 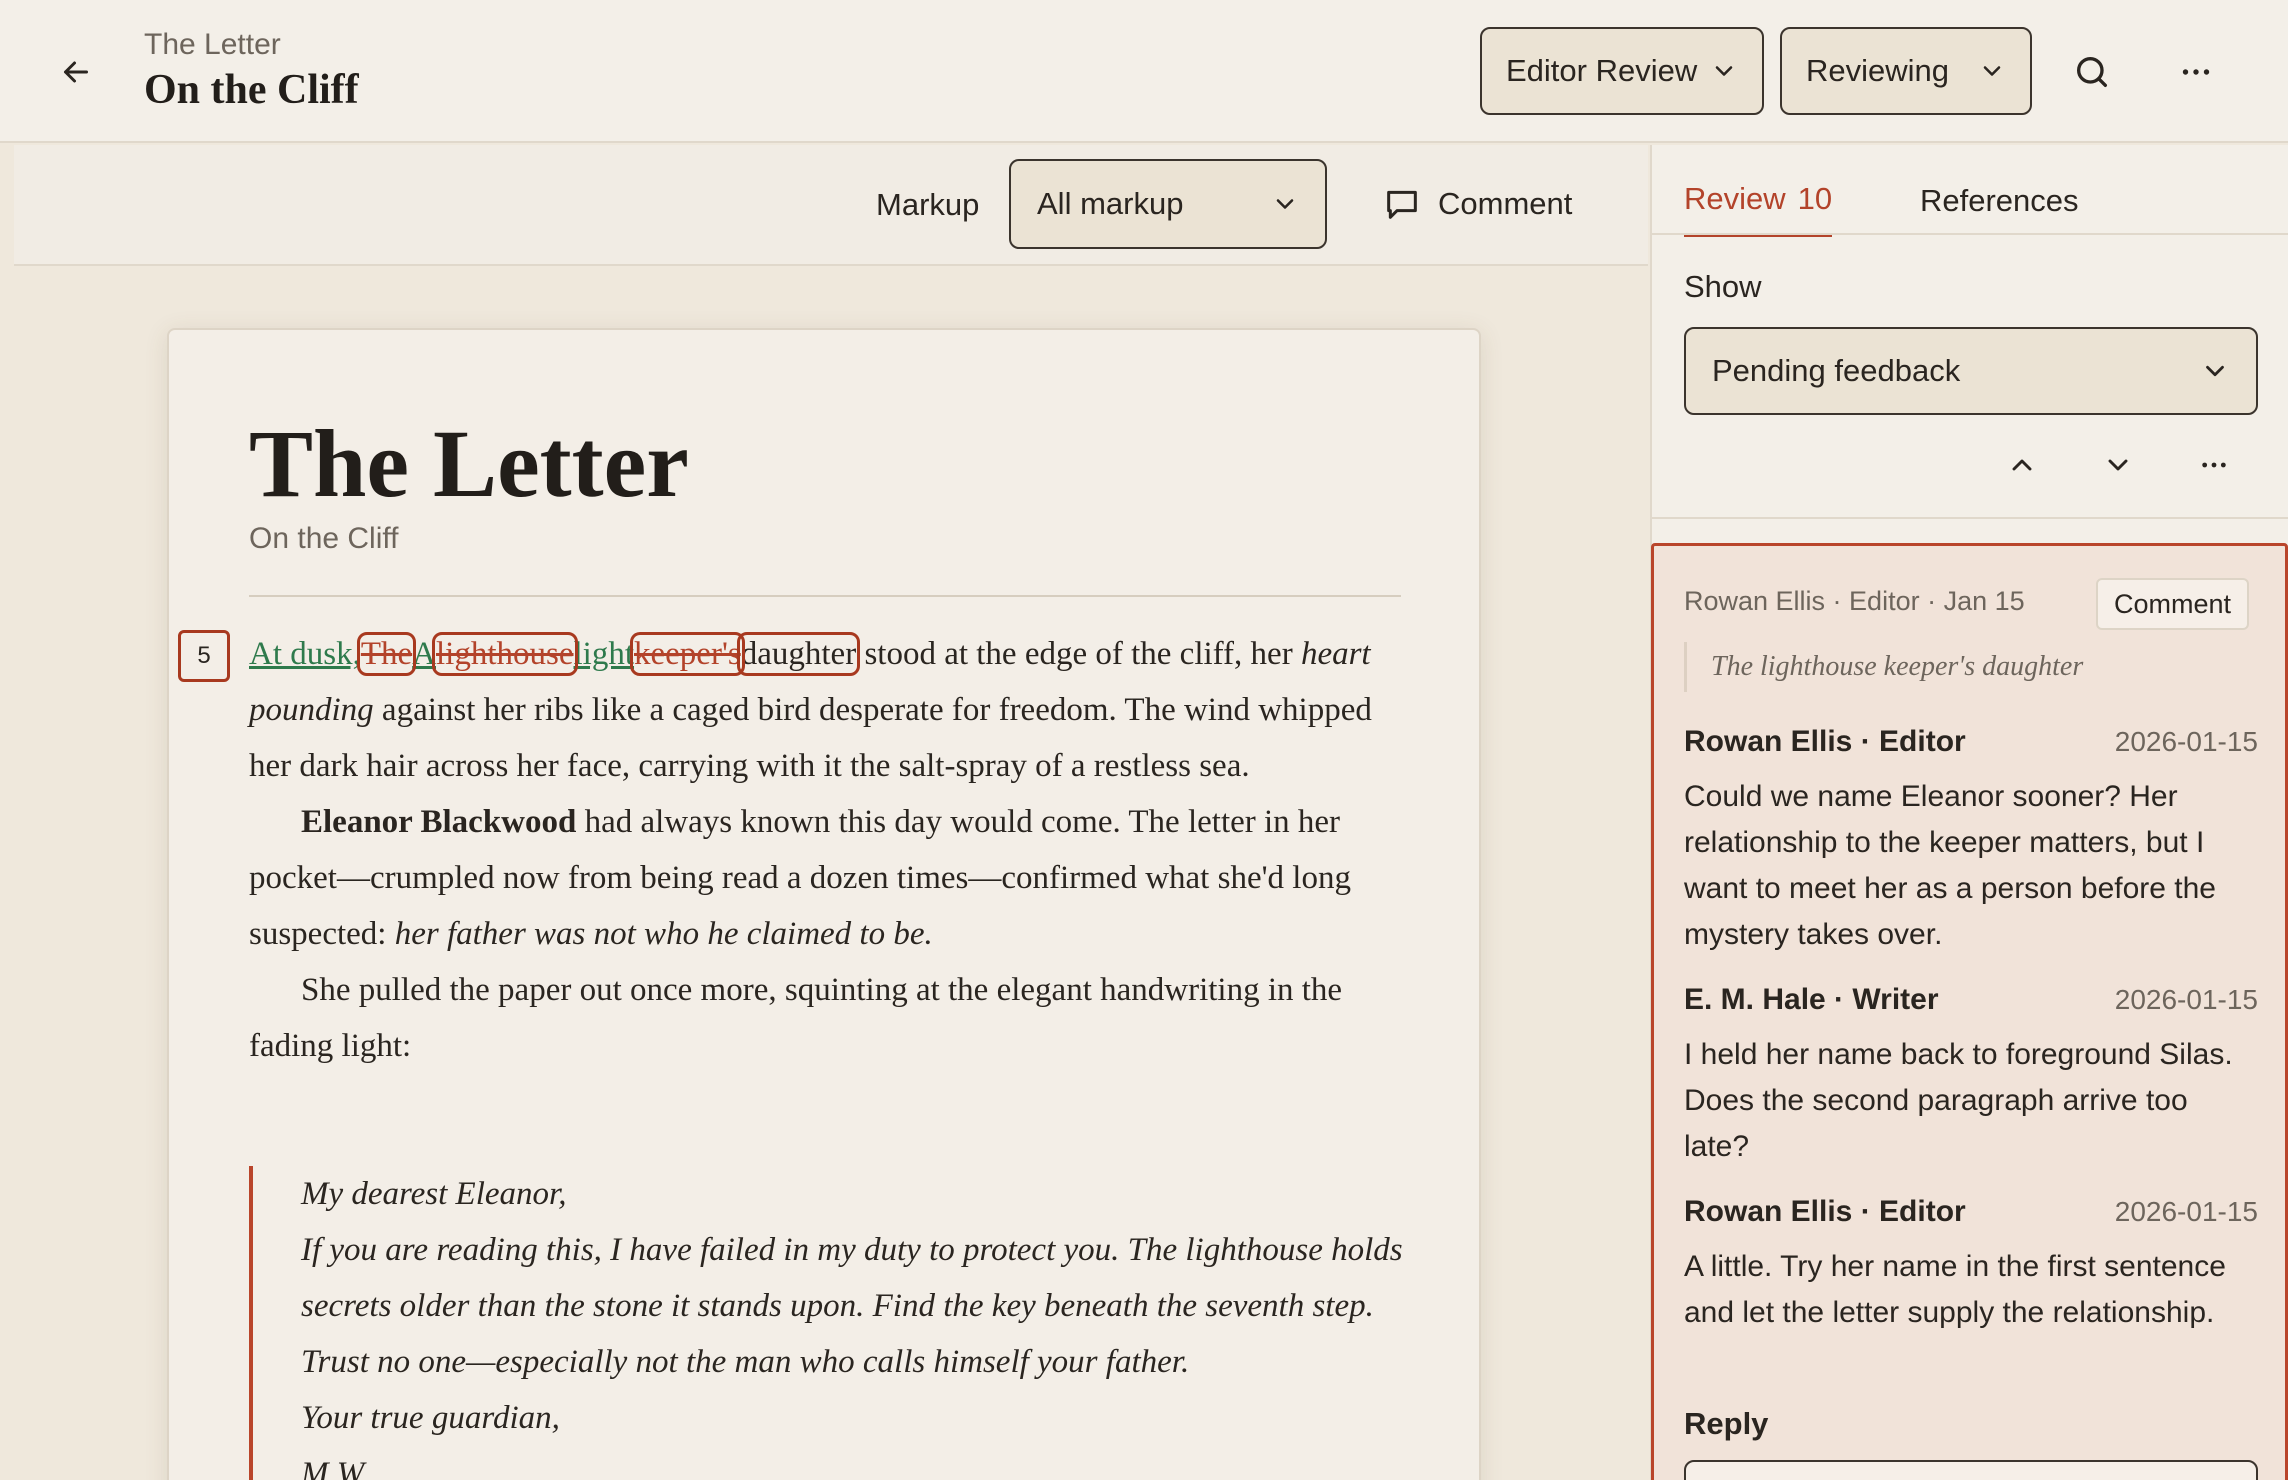 I want to click on italic-text: her father was not who he claimed to be., so click(x=663, y=934).